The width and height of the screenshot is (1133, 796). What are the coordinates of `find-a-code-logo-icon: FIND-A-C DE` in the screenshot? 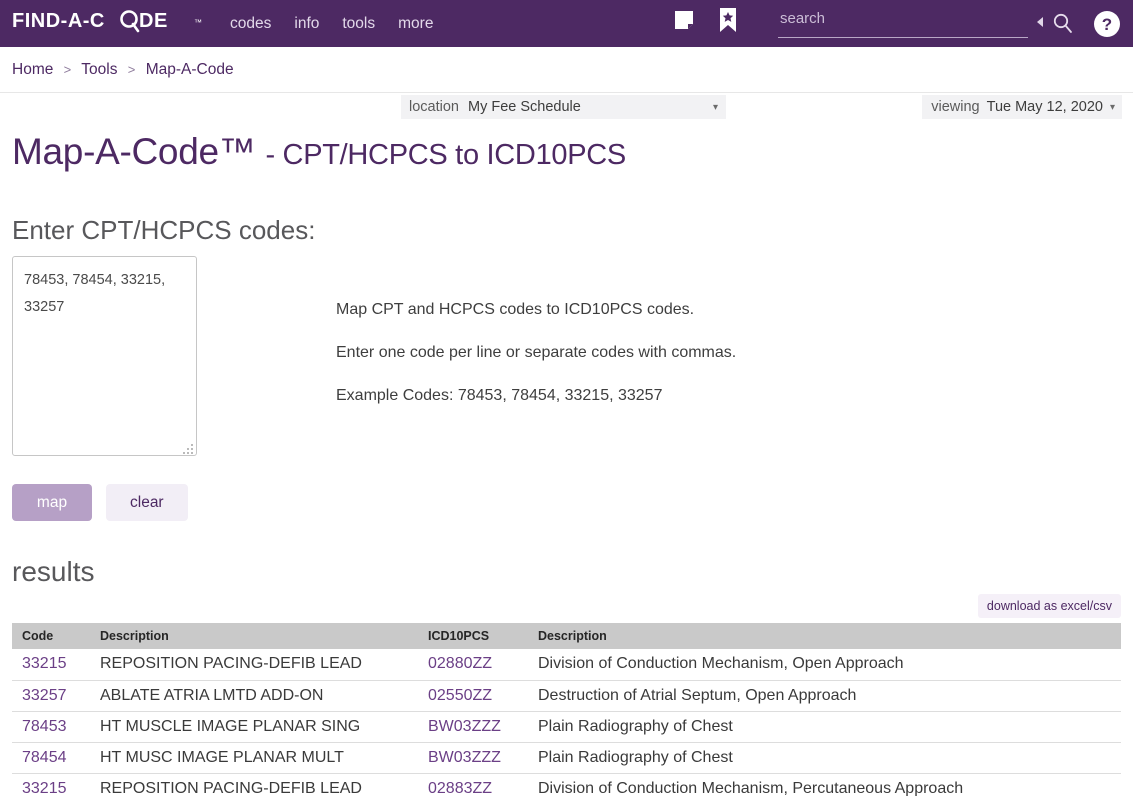 It's located at (90, 21).